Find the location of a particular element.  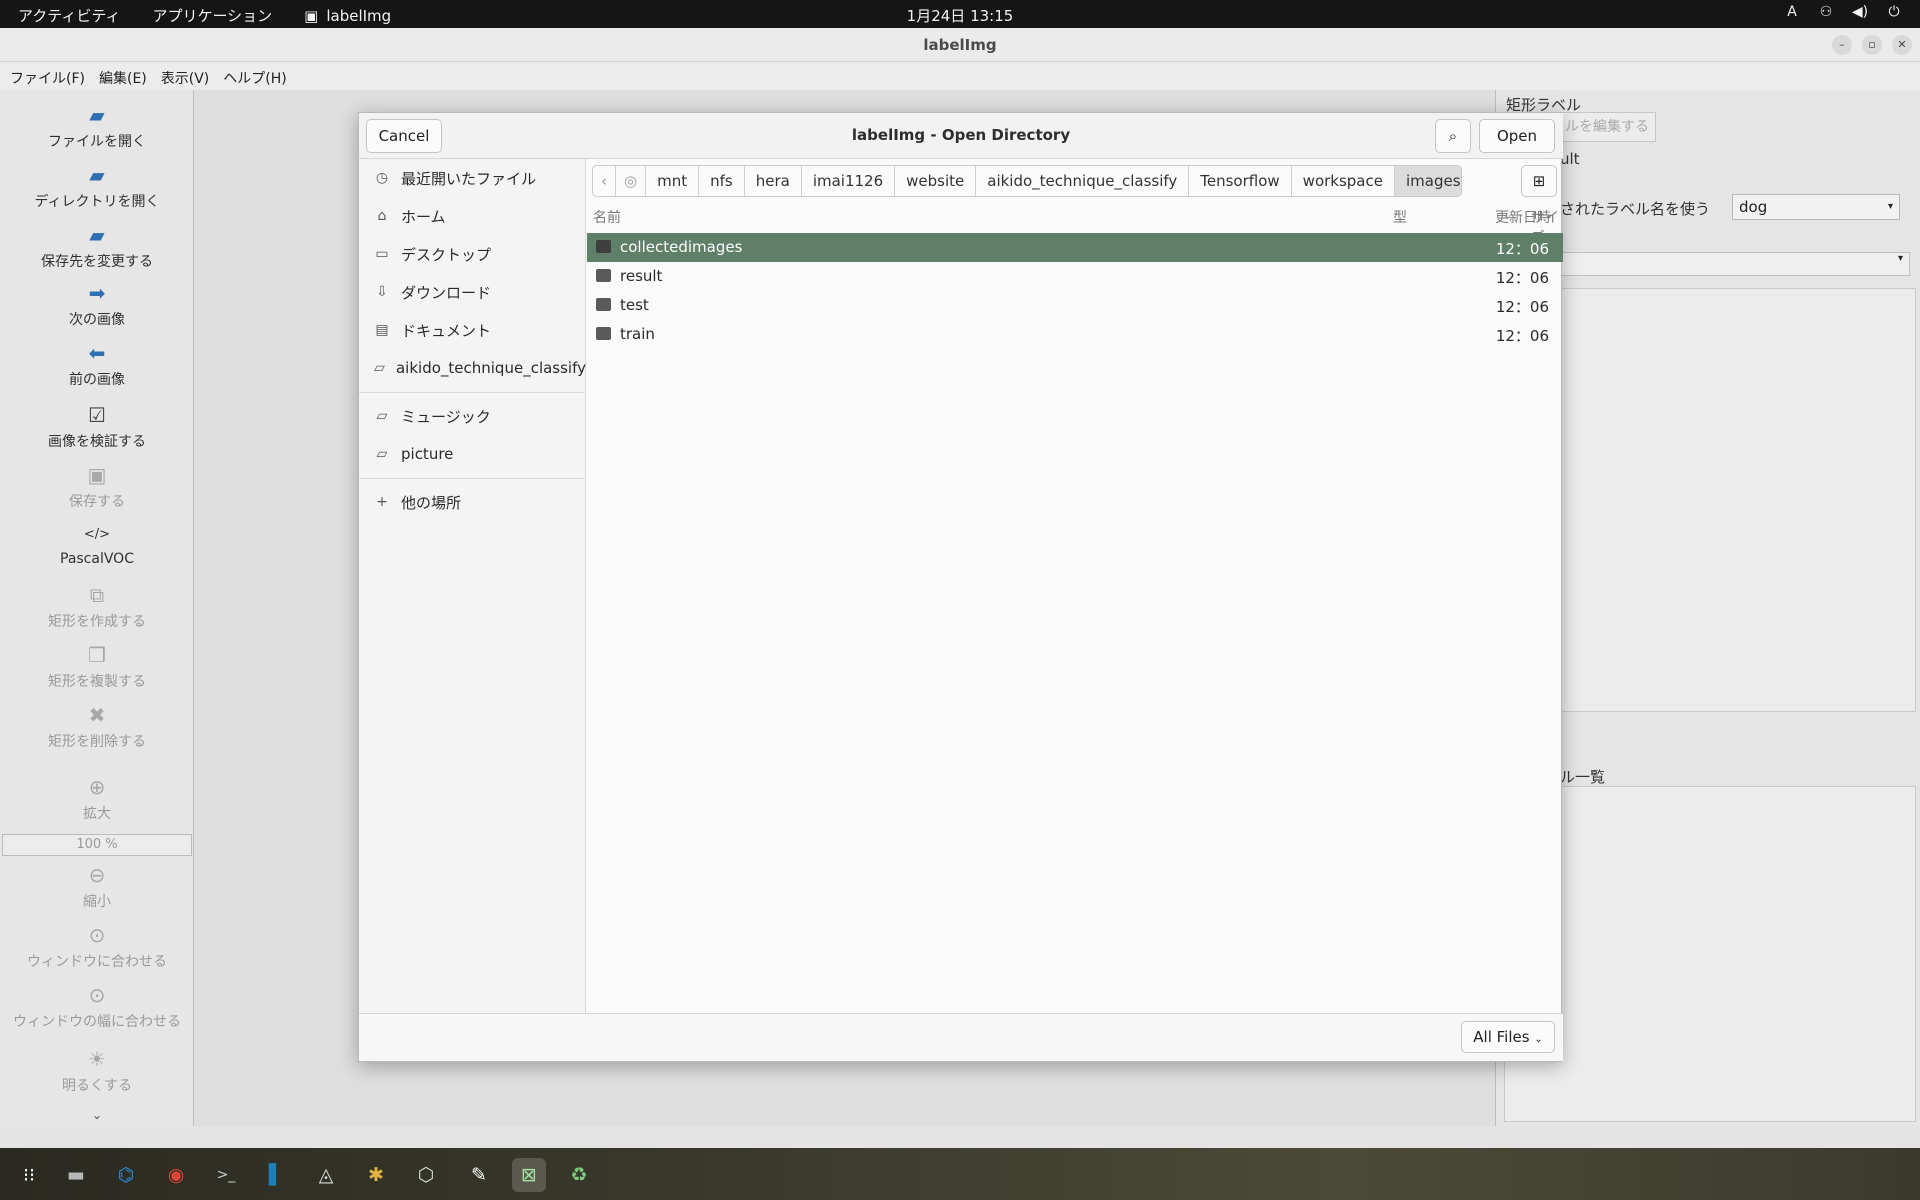

terminal-icon: >_ is located at coordinates (226, 1175).